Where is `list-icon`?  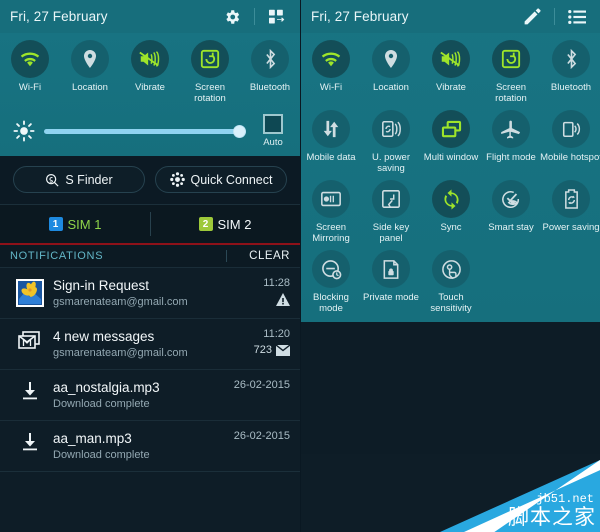
list-icon is located at coordinates (577, 17).